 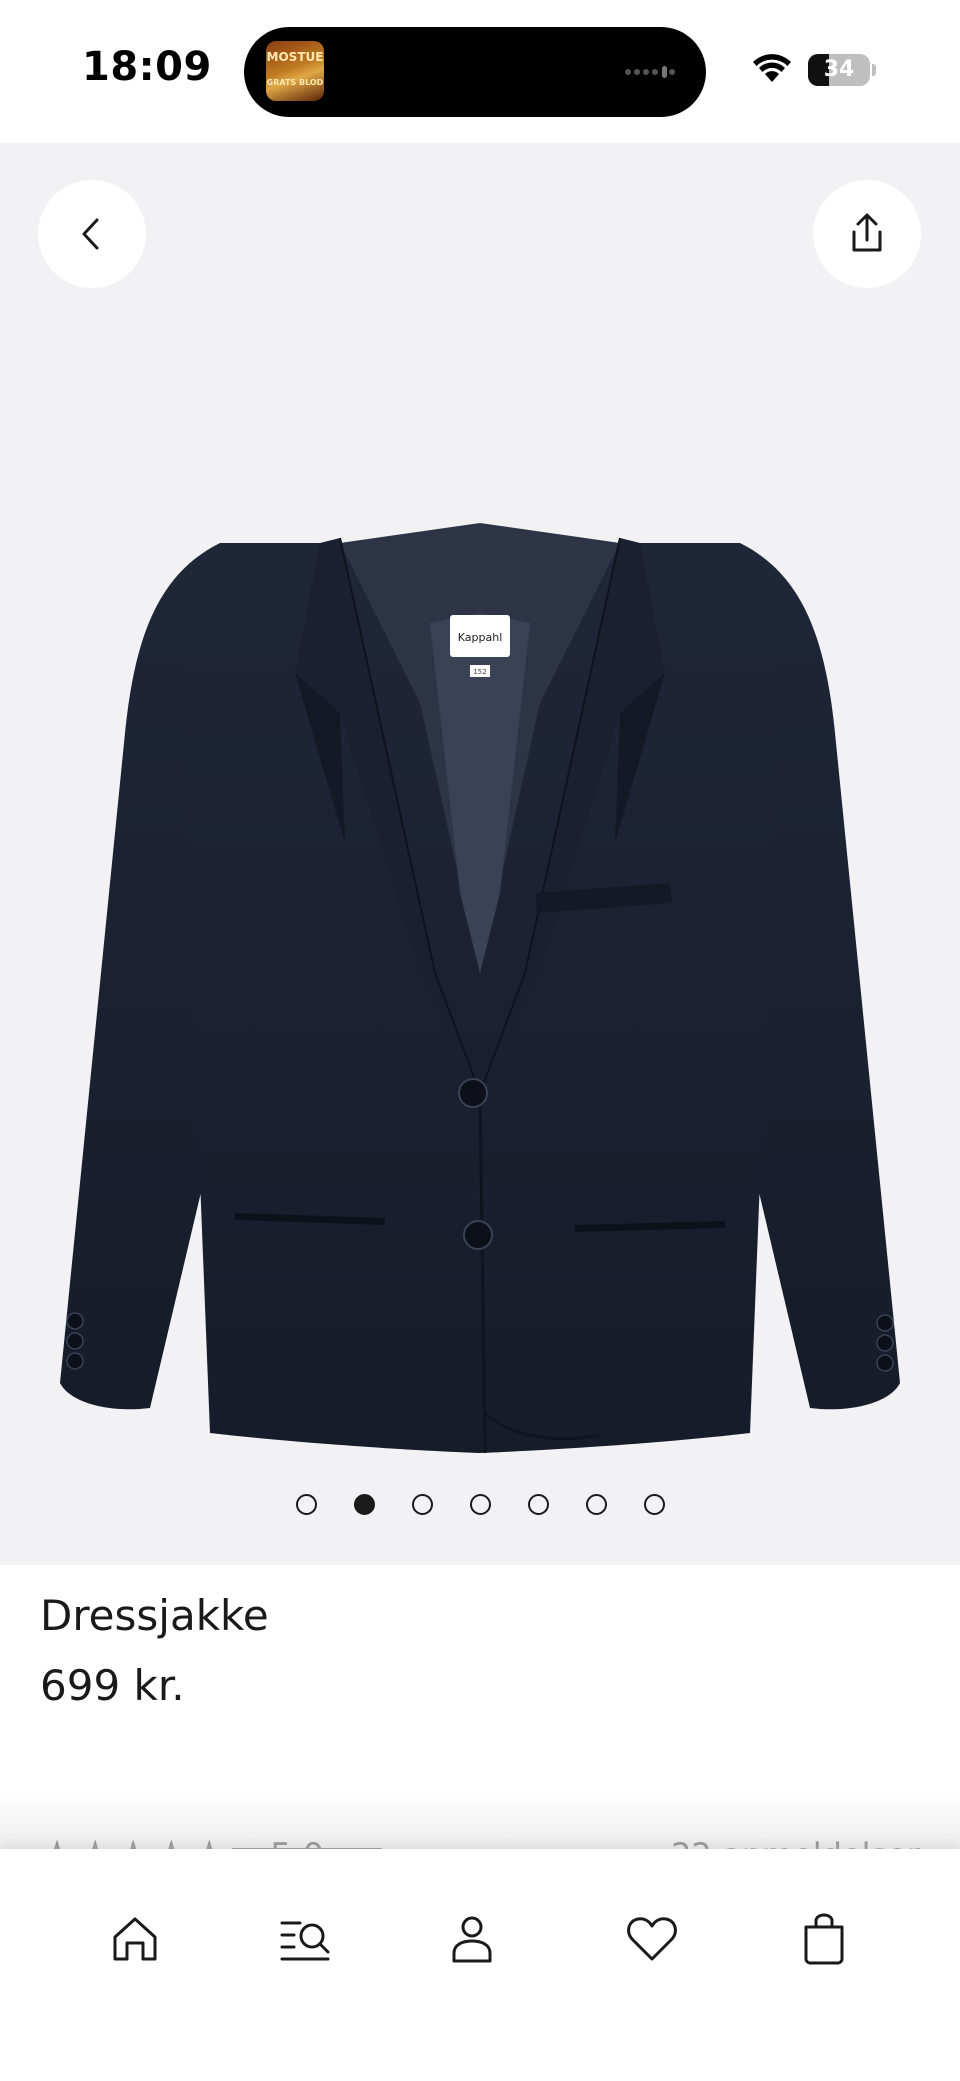 I want to click on now-playing-artwork-text: MOSTUE GRATS BLOD, so click(x=295, y=70).